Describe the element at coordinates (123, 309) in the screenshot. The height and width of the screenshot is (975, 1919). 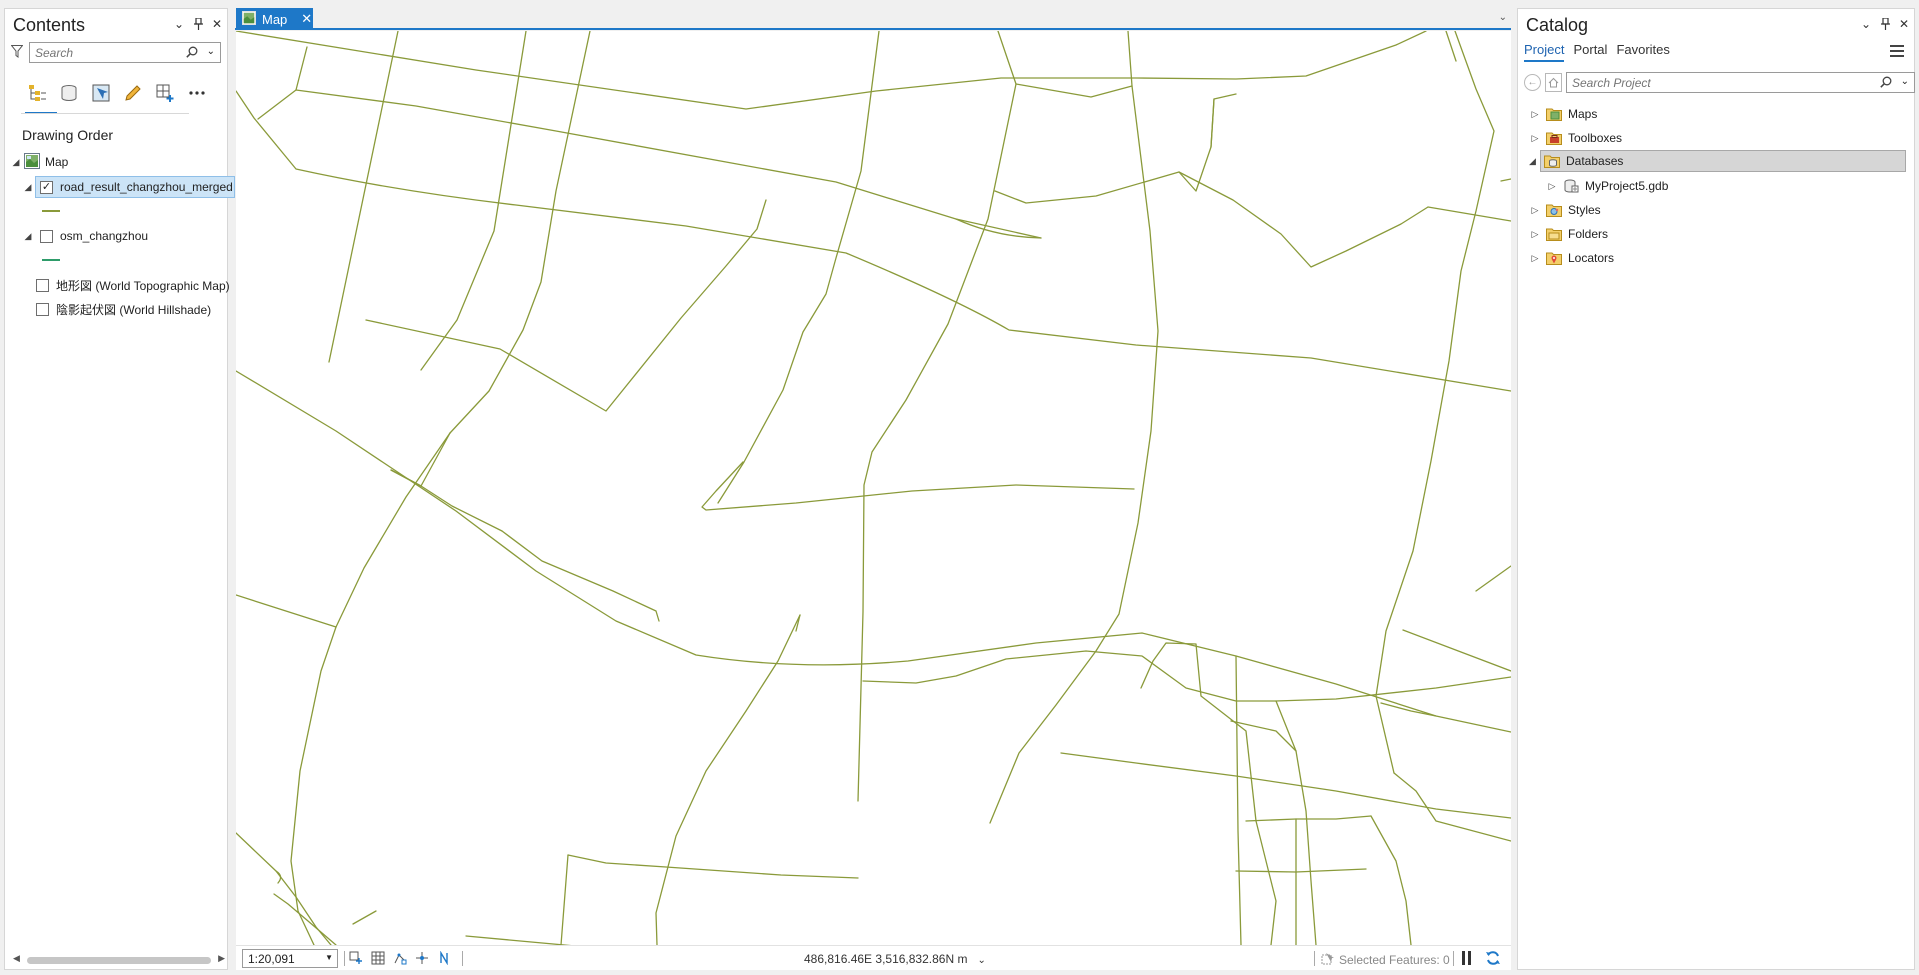
I see `tree-item-hillshade-layer: 陰影起伏図 (World Hillshade)` at that location.